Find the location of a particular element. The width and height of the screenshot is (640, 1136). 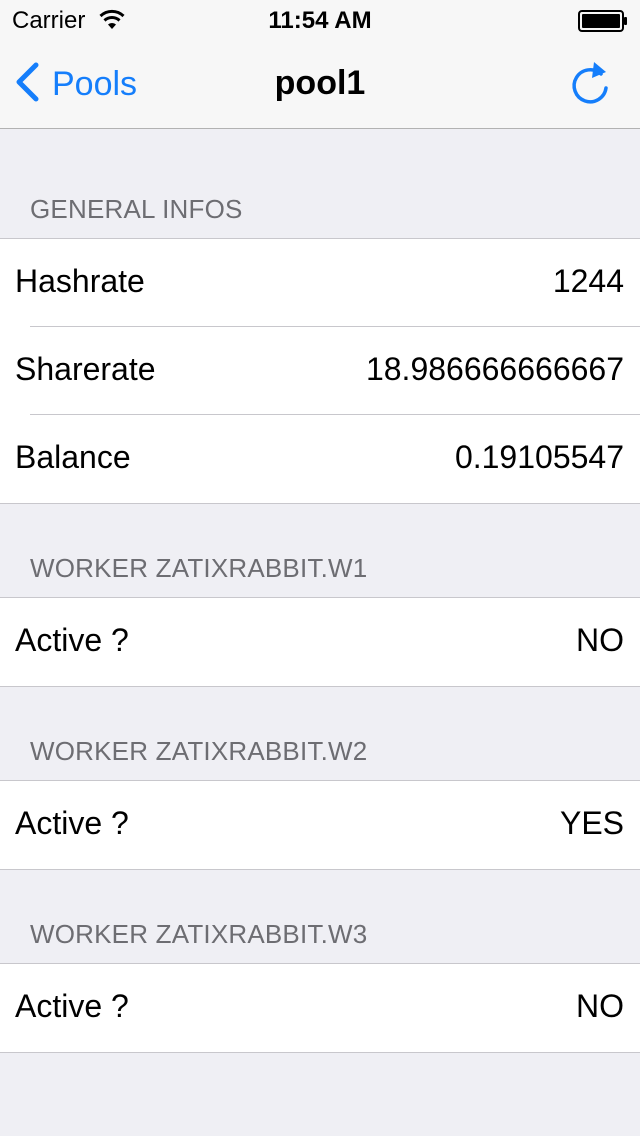

page-title: pool1 is located at coordinates (320, 83).